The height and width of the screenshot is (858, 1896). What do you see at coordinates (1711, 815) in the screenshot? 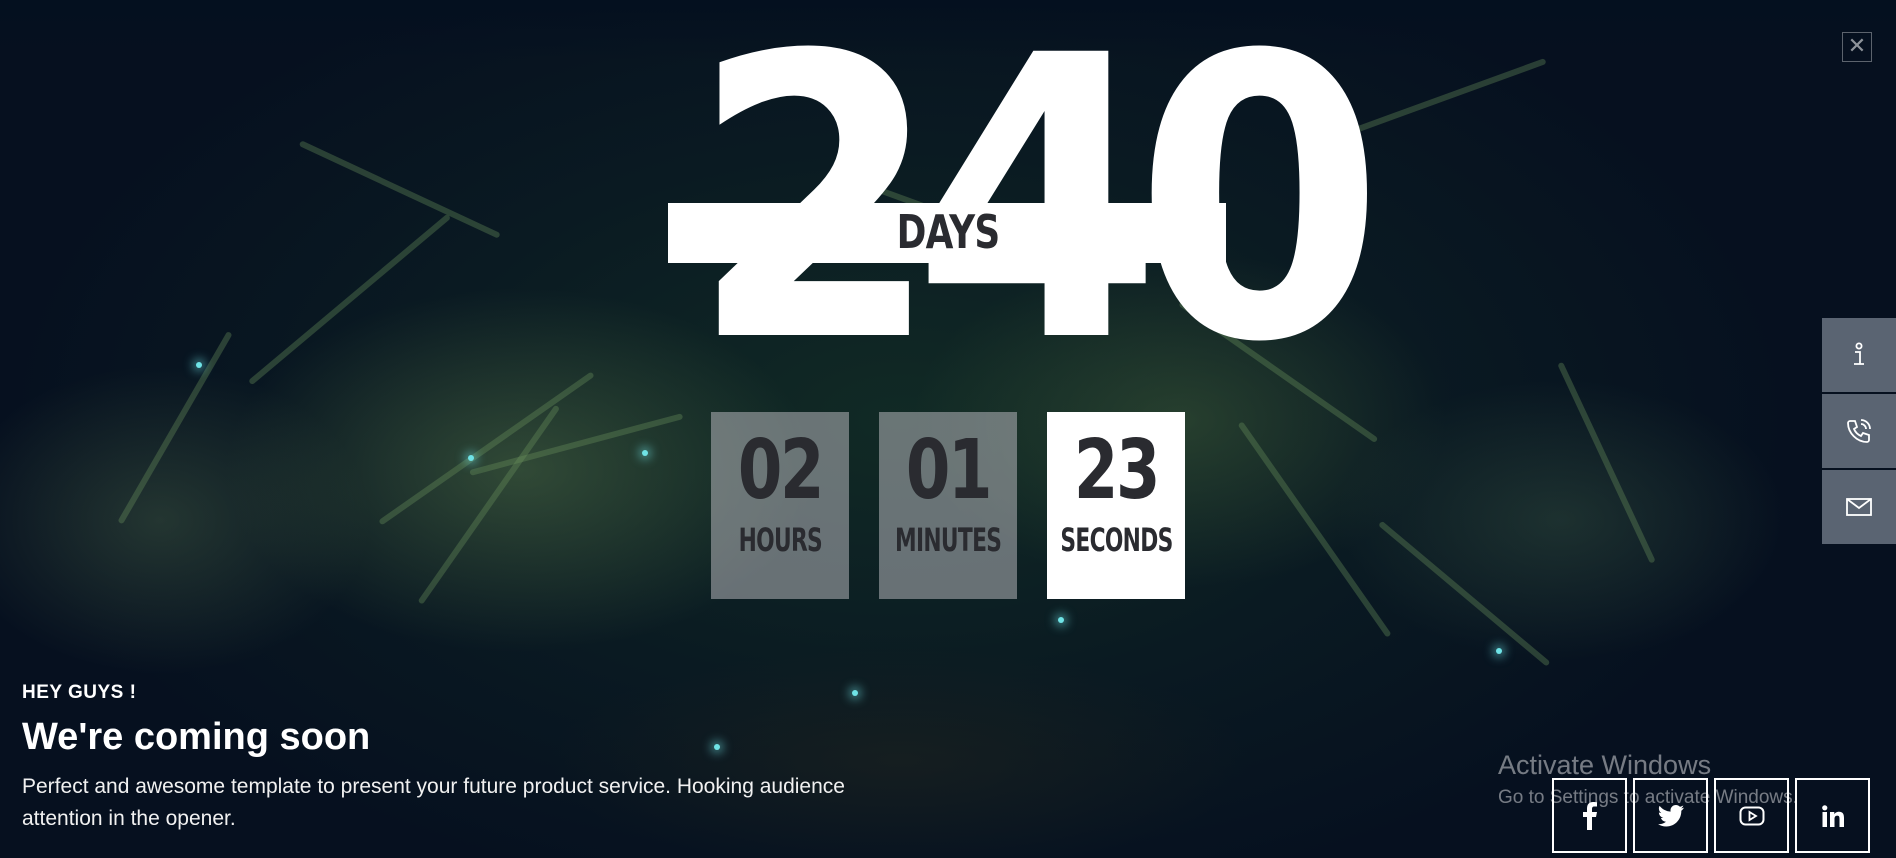
I see `social-links` at bounding box center [1711, 815].